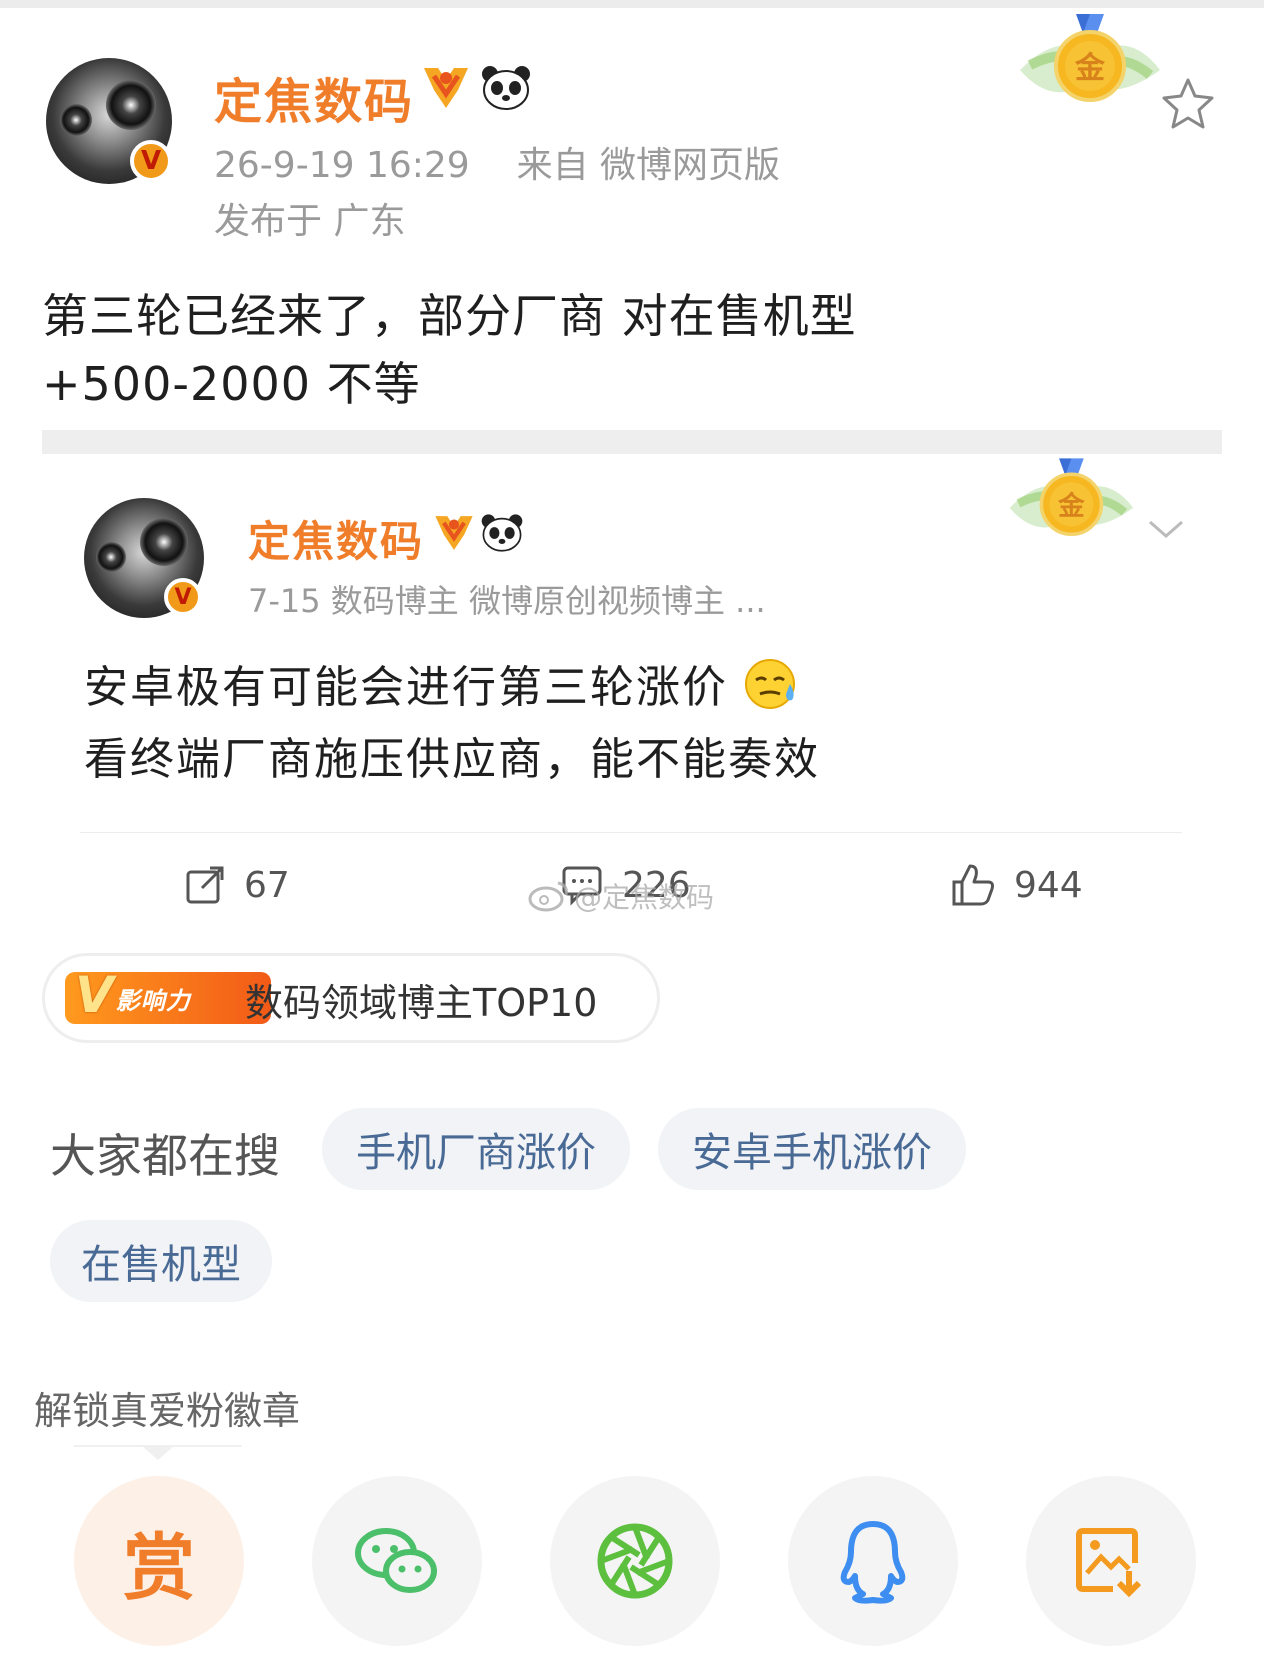 Image resolution: width=1264 pixels, height=1655 pixels. I want to click on repost-gold-medal-icon: 金, so click(1071, 497).